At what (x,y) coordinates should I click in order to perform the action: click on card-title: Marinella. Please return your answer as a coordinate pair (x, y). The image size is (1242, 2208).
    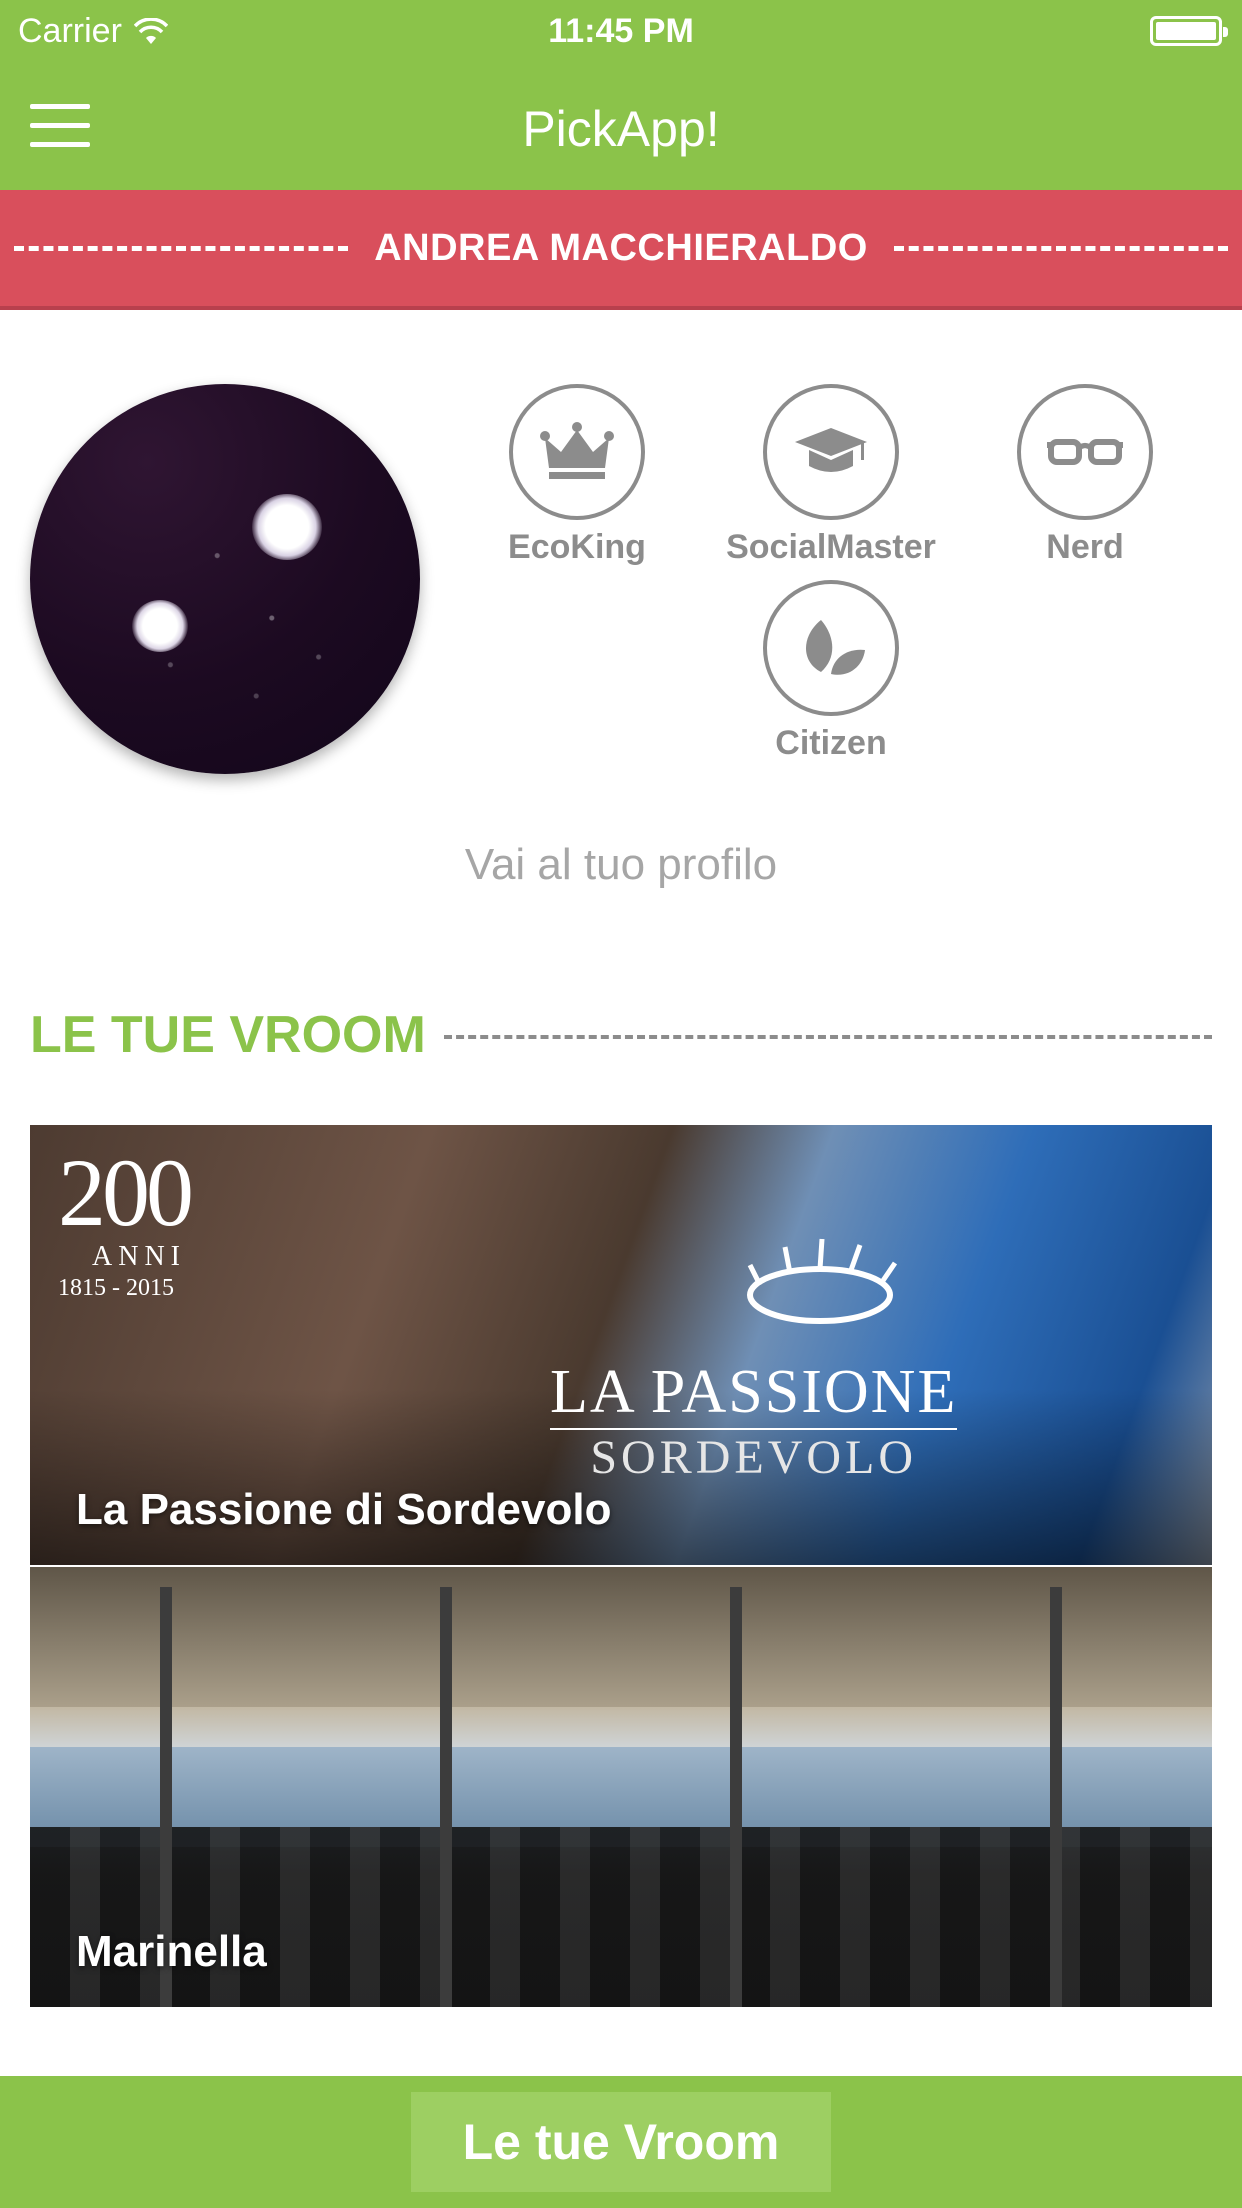
    Looking at the image, I should click on (171, 1951).